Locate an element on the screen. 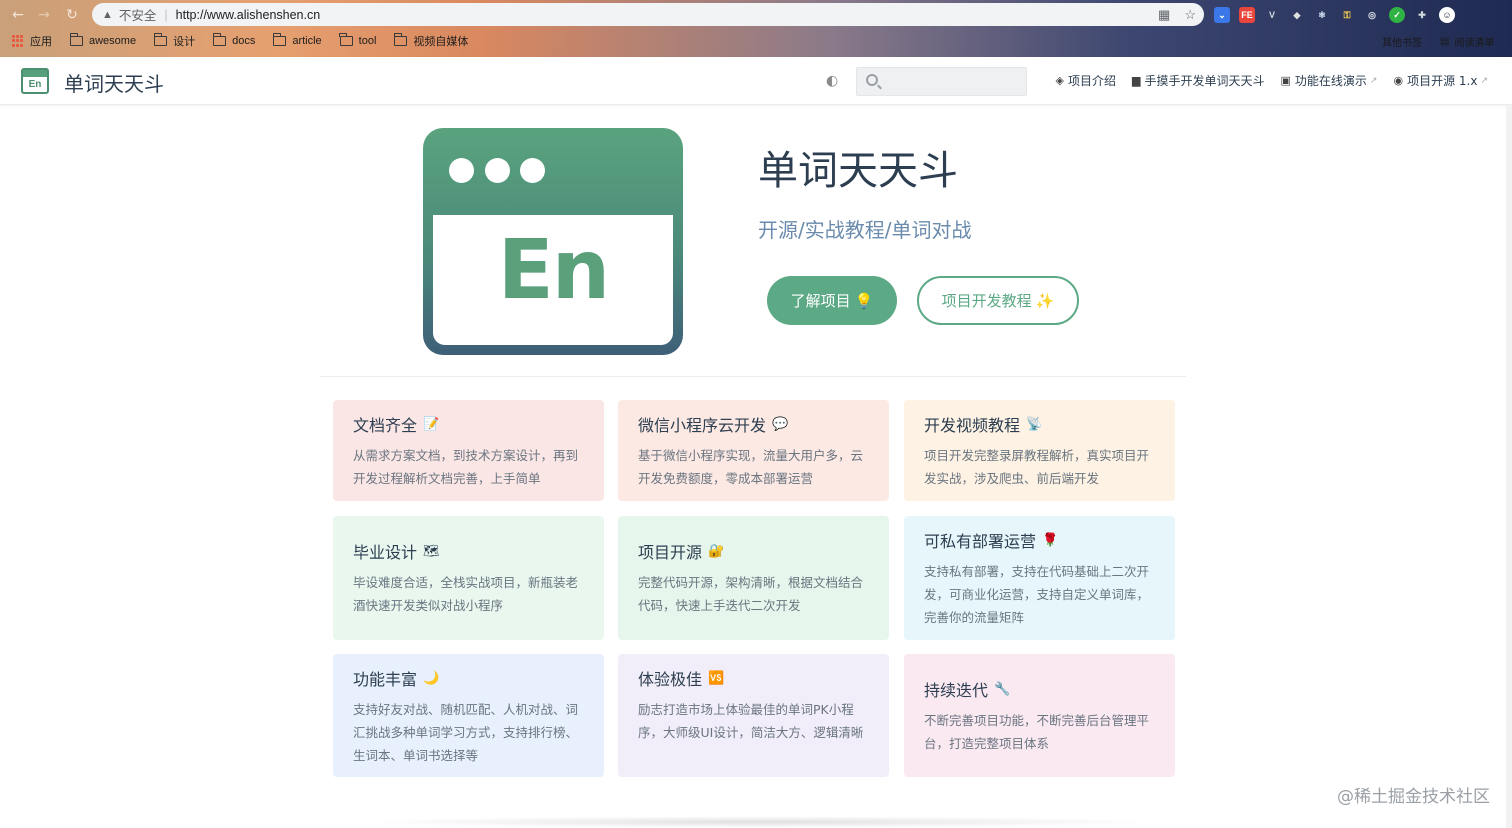 Image resolution: width=1512 pixels, height=828 pixels. extension-down-icon: ⌄ is located at coordinates (1222, 15).